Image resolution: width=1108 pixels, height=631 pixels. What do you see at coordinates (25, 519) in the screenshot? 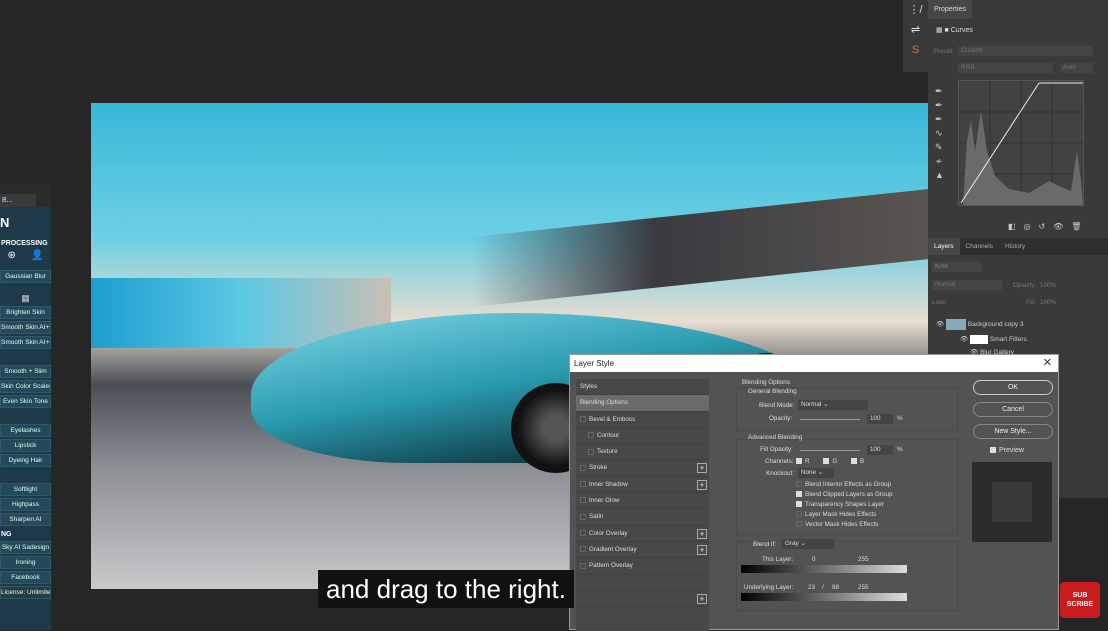
I see `plugin-button: Sharpen AI` at bounding box center [25, 519].